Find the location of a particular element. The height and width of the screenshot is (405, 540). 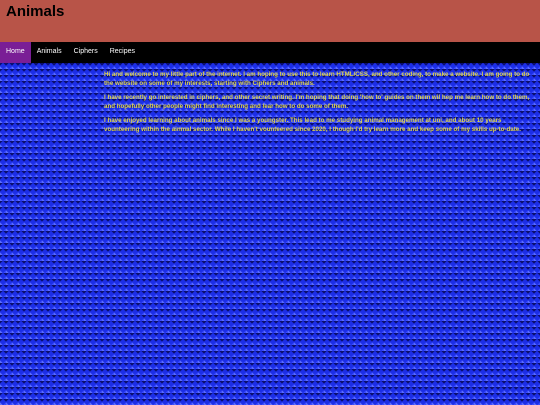

nav-item-ciphers: Ciphers is located at coordinates (86, 52).